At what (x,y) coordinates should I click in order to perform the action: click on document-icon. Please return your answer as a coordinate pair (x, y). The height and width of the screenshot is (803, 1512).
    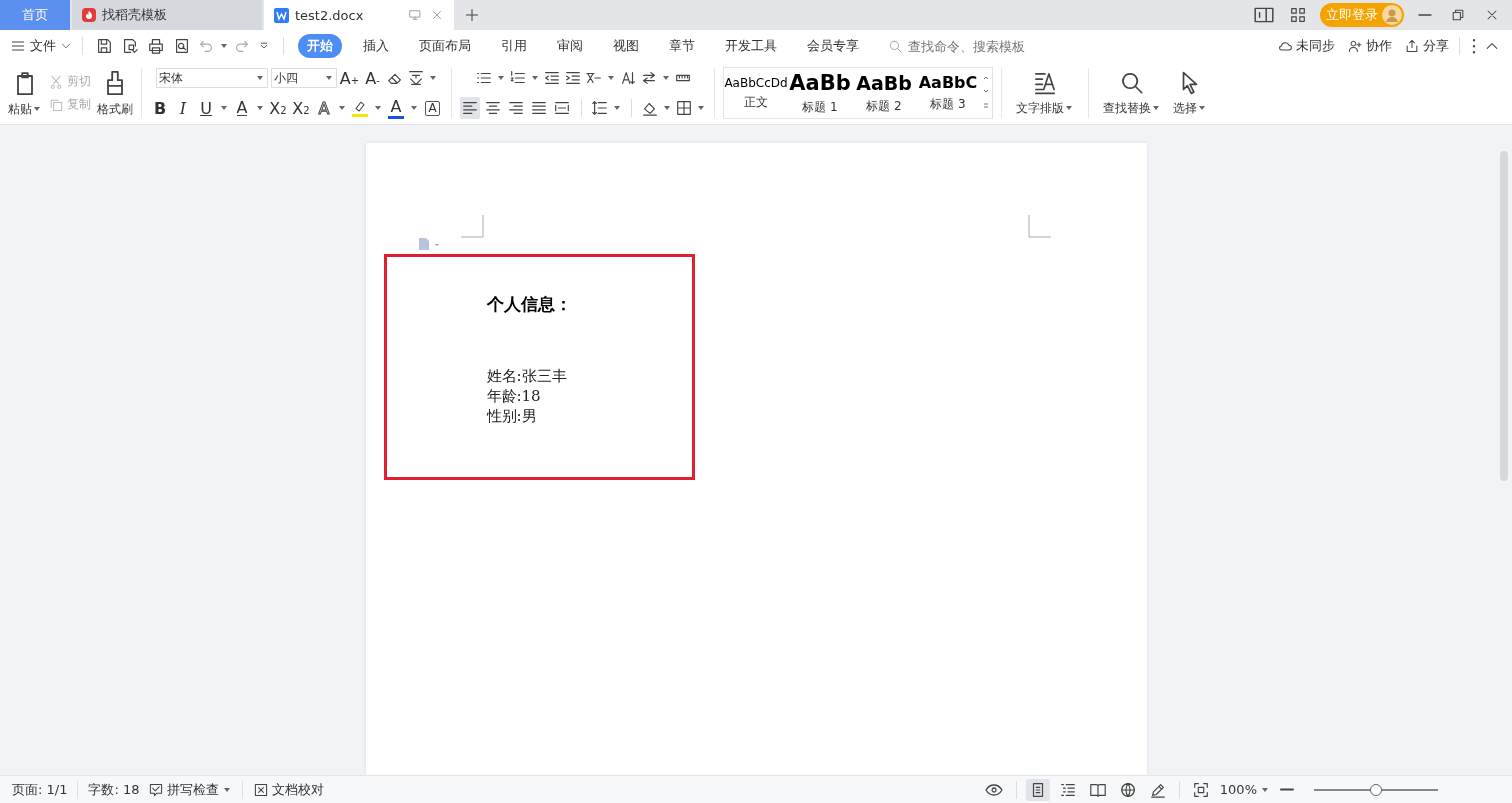
    Looking at the image, I should click on (281, 15).